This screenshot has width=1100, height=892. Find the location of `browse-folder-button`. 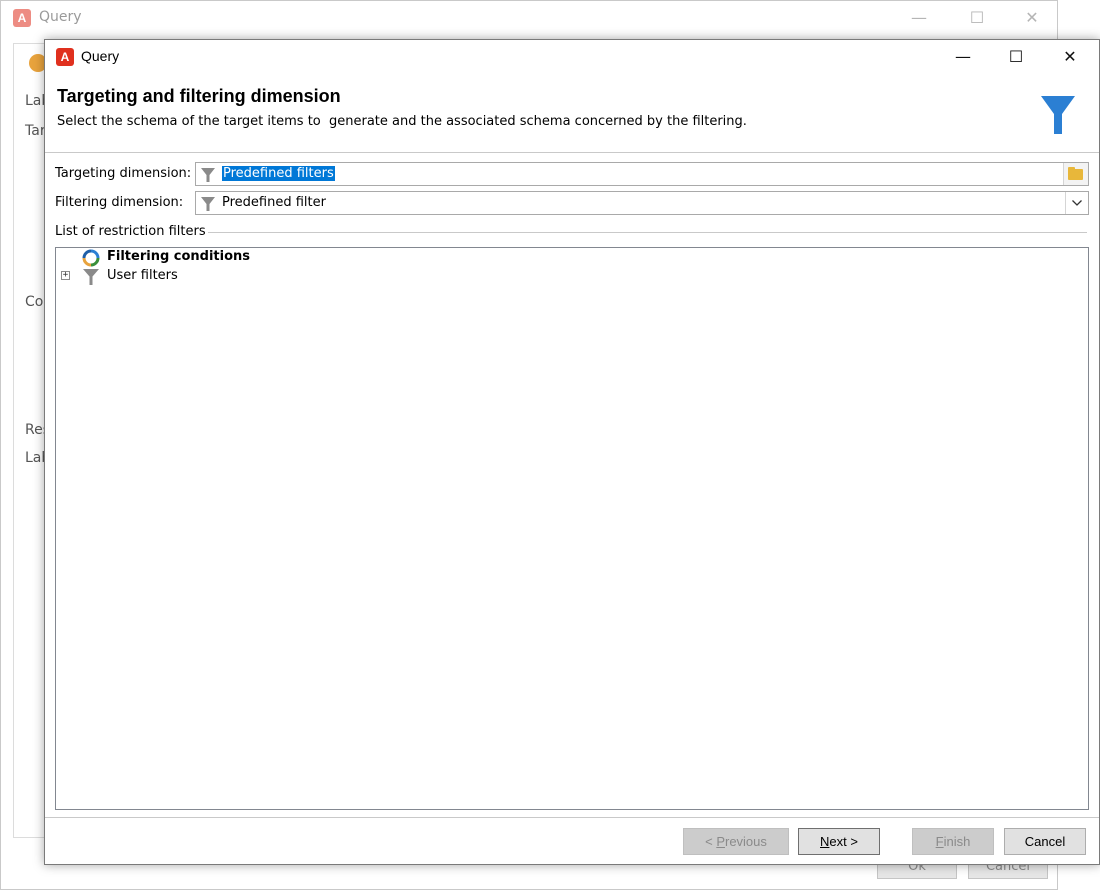

browse-folder-button is located at coordinates (1075, 174).